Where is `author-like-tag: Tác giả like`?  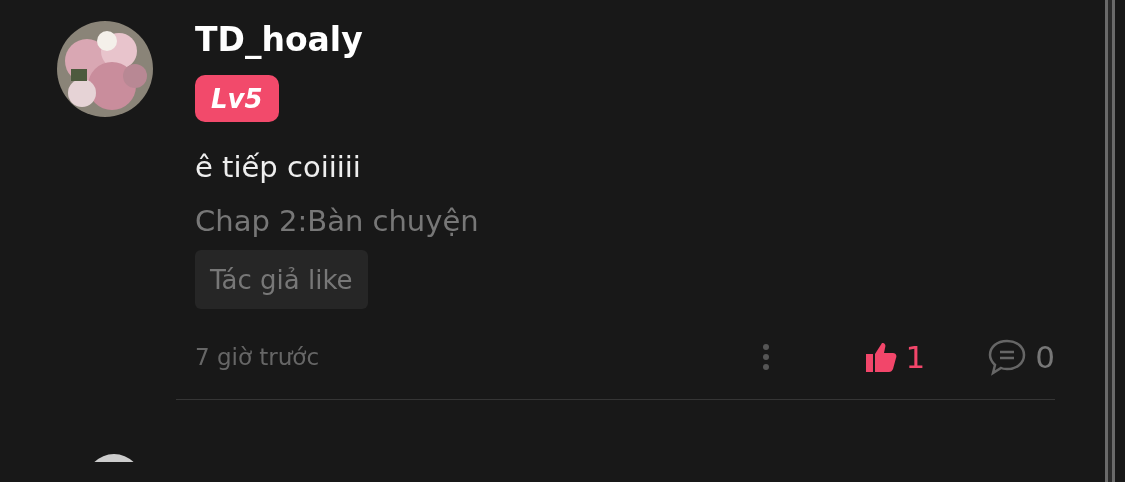 author-like-tag: Tác giả like is located at coordinates (281, 279).